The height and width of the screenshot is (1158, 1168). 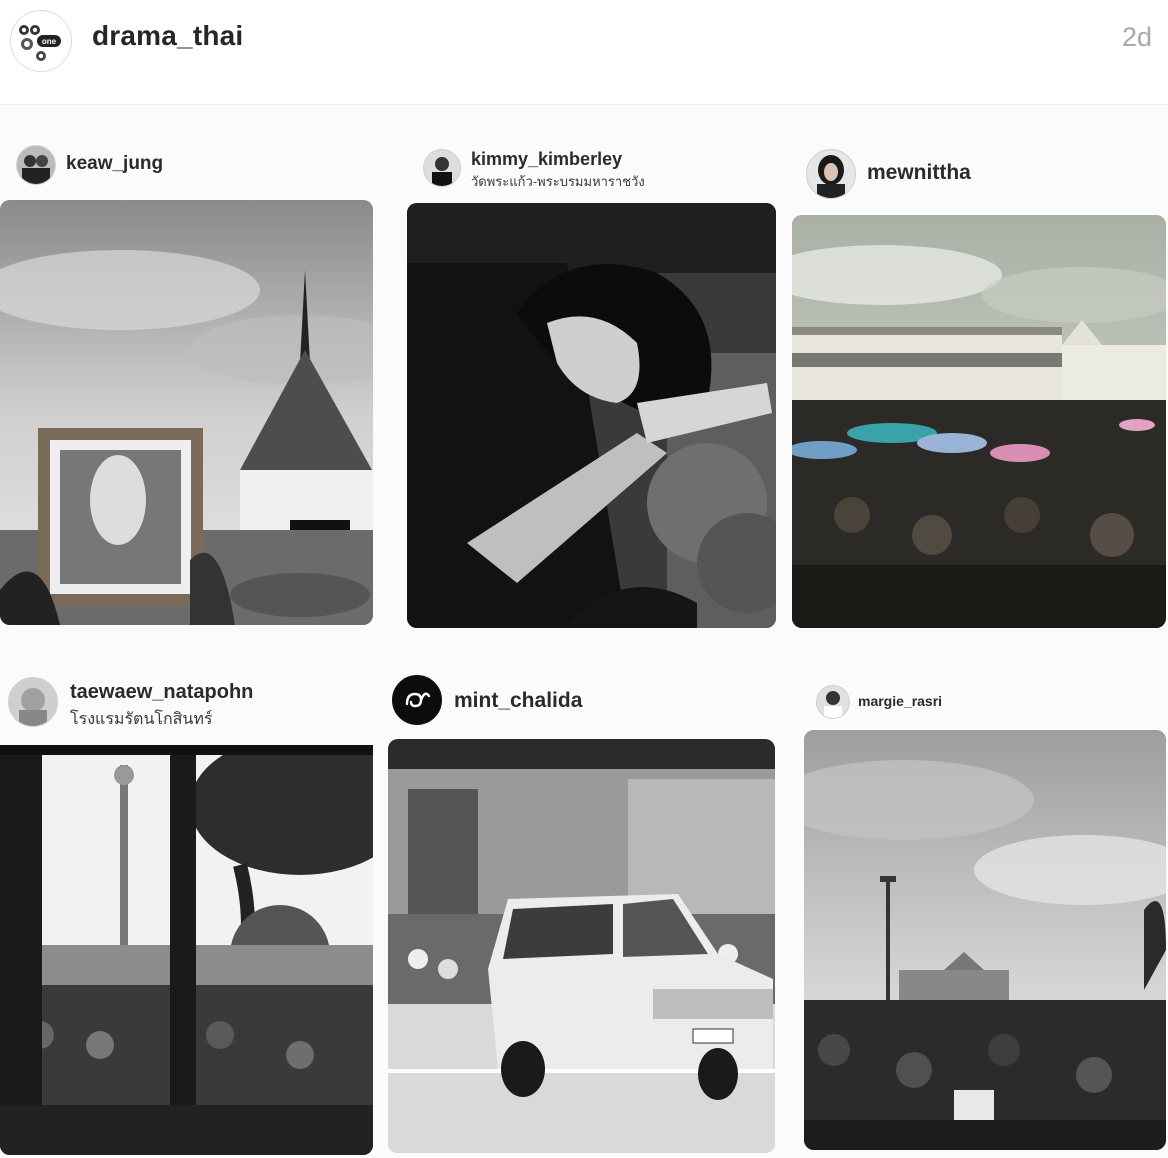 I want to click on crowd-sky-photo, so click(x=985, y=940).